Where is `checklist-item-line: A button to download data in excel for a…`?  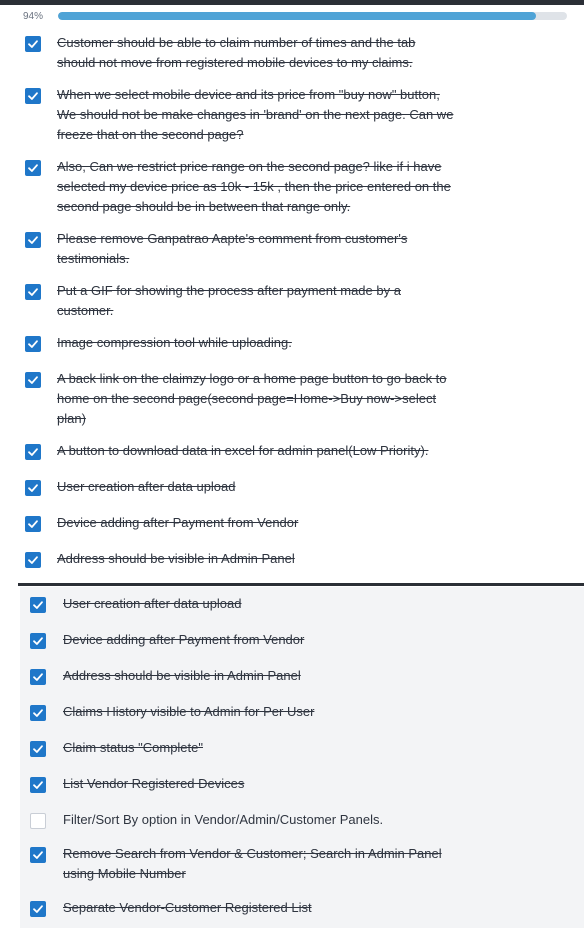 checklist-item-line: A button to download data in excel for a… is located at coordinates (243, 450).